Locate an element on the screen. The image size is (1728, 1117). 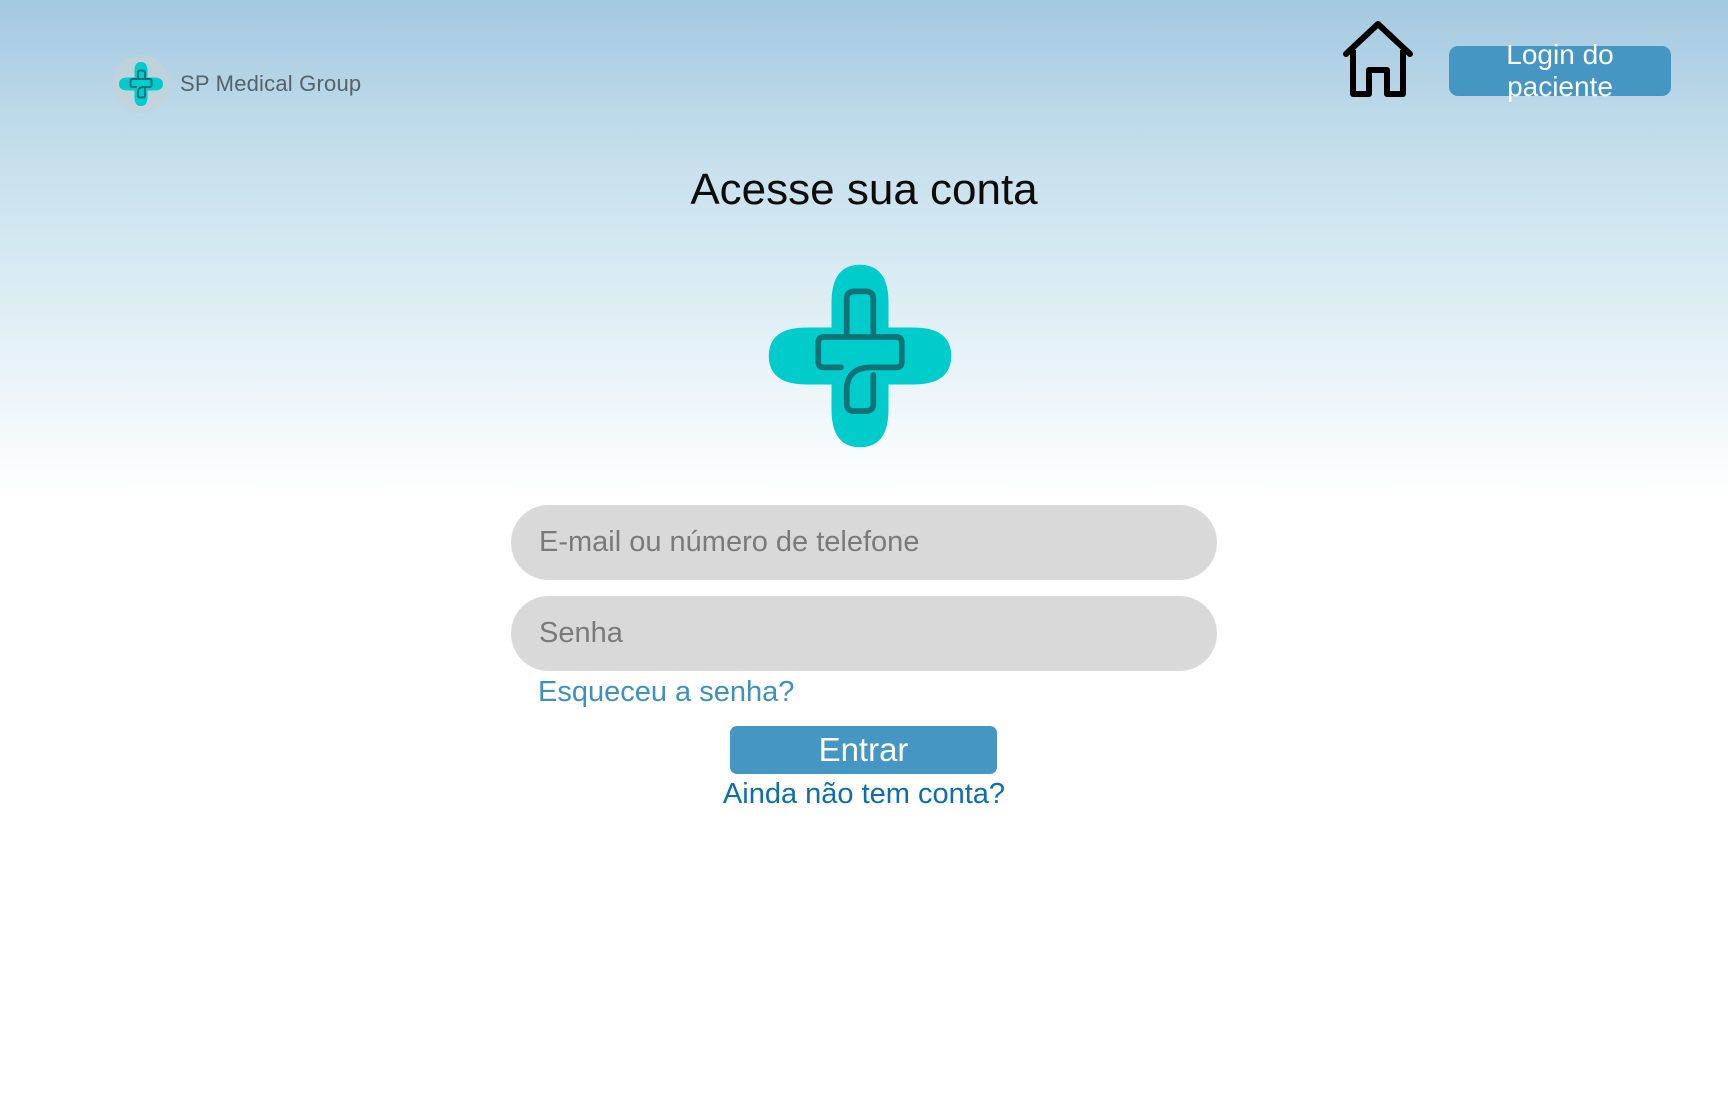
brand: SP Medical Group is located at coordinates (236, 84).